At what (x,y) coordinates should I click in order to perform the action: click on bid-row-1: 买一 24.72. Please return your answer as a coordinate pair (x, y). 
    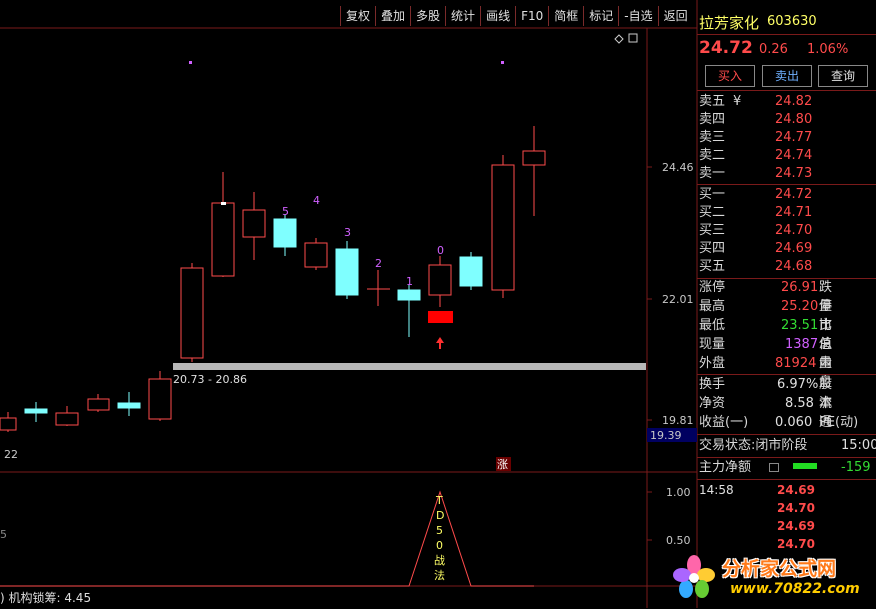
    Looking at the image, I should click on (785, 195).